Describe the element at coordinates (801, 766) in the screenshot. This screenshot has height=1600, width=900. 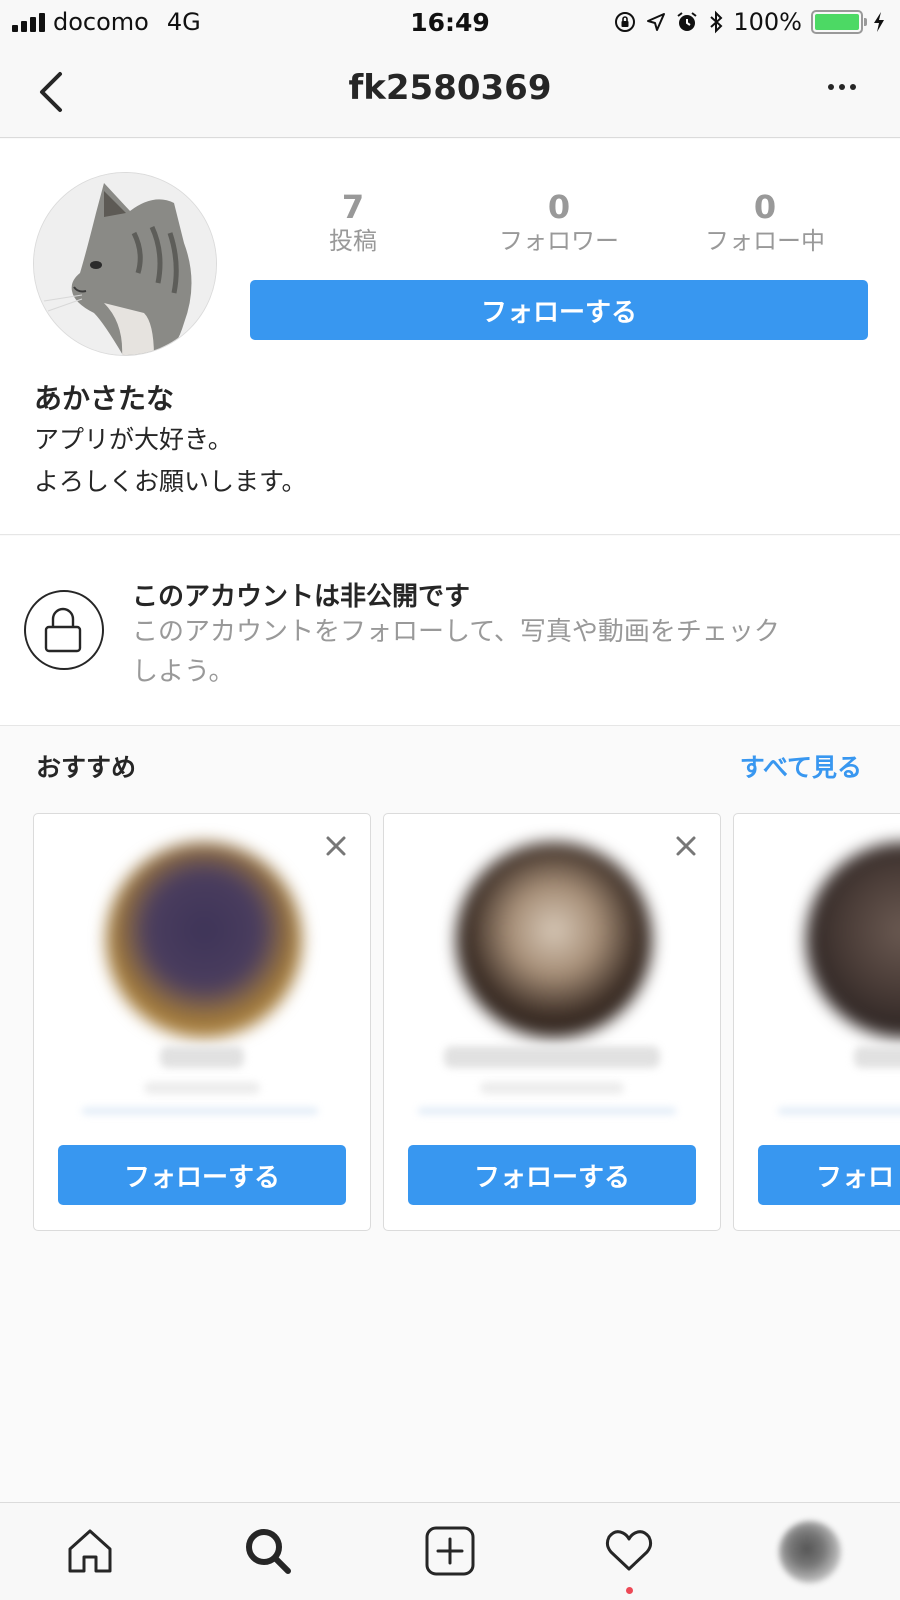
I see `see-all-link: すべて見る` at that location.